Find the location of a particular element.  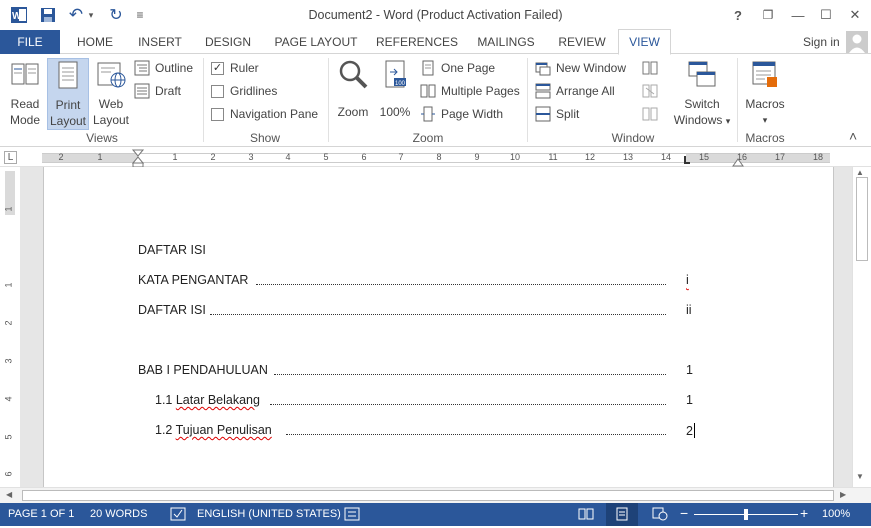

page-width-button: Page Width is located at coordinates (461, 114).